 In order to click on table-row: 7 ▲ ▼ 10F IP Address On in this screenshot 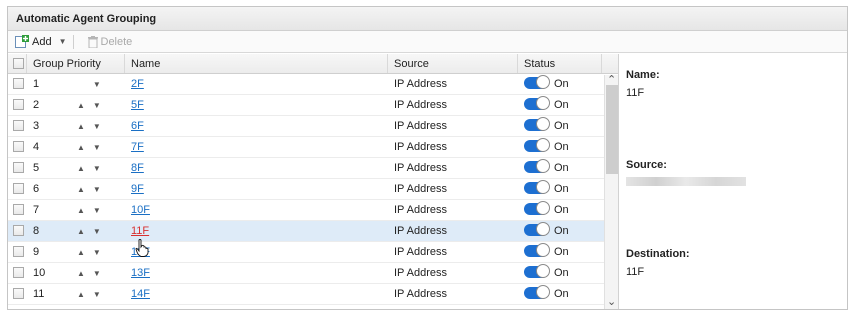, I will do `click(313, 210)`.